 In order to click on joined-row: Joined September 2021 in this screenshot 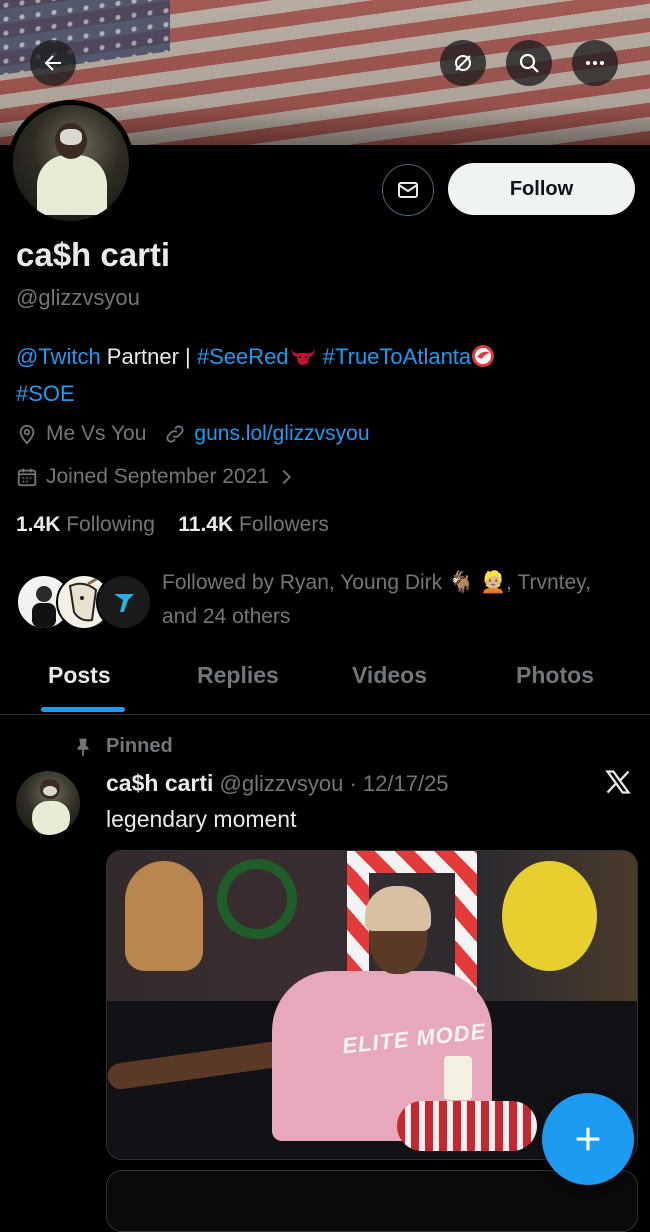, I will do `click(156, 477)`.